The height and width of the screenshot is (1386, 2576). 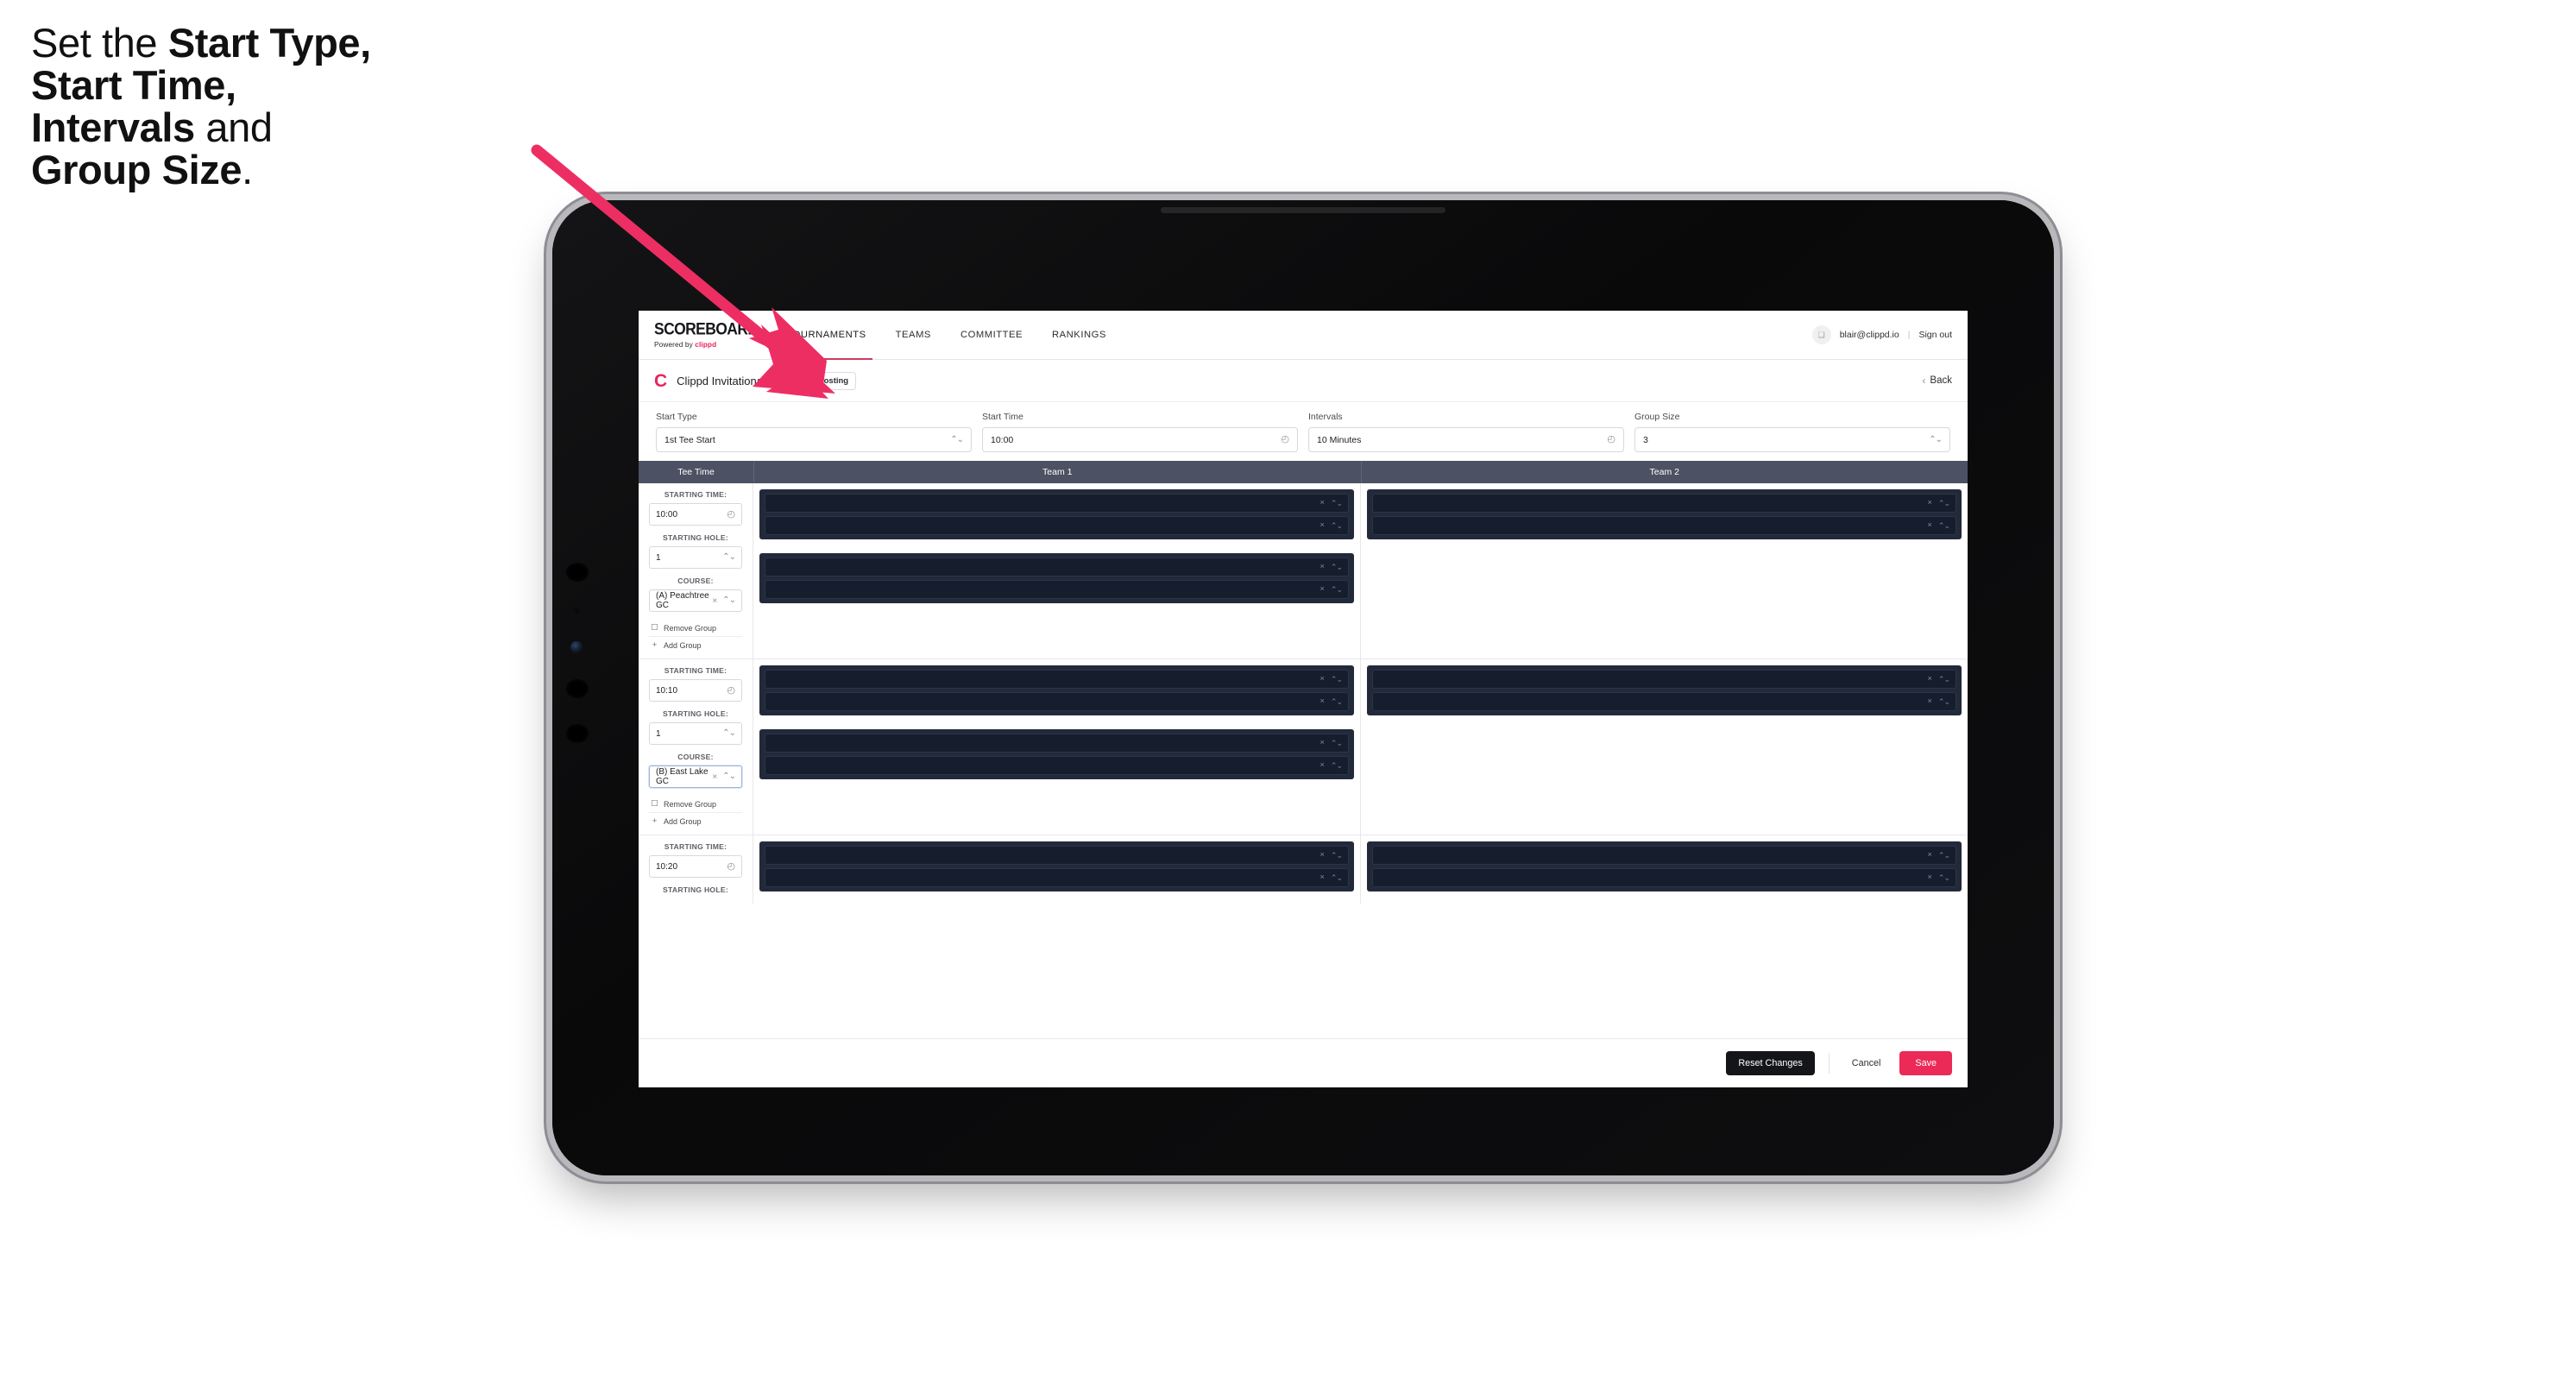 I want to click on back-button: ‹ Back, so click(x=1937, y=381).